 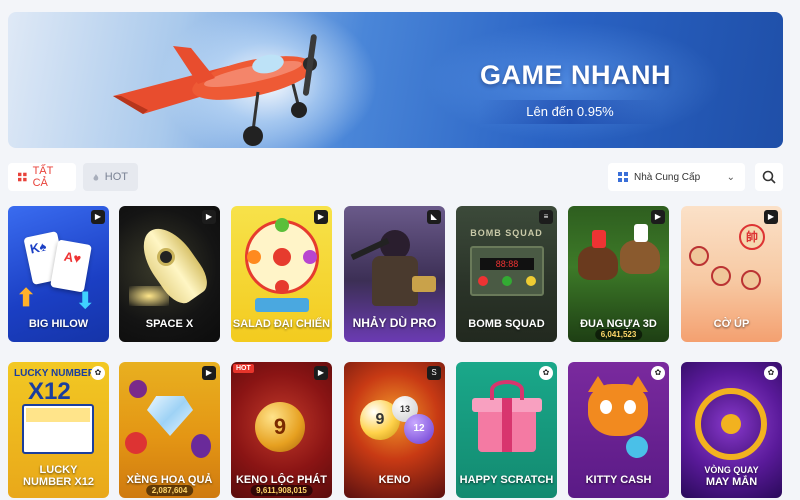 I want to click on provider-icon: ≡, so click(x=546, y=217).